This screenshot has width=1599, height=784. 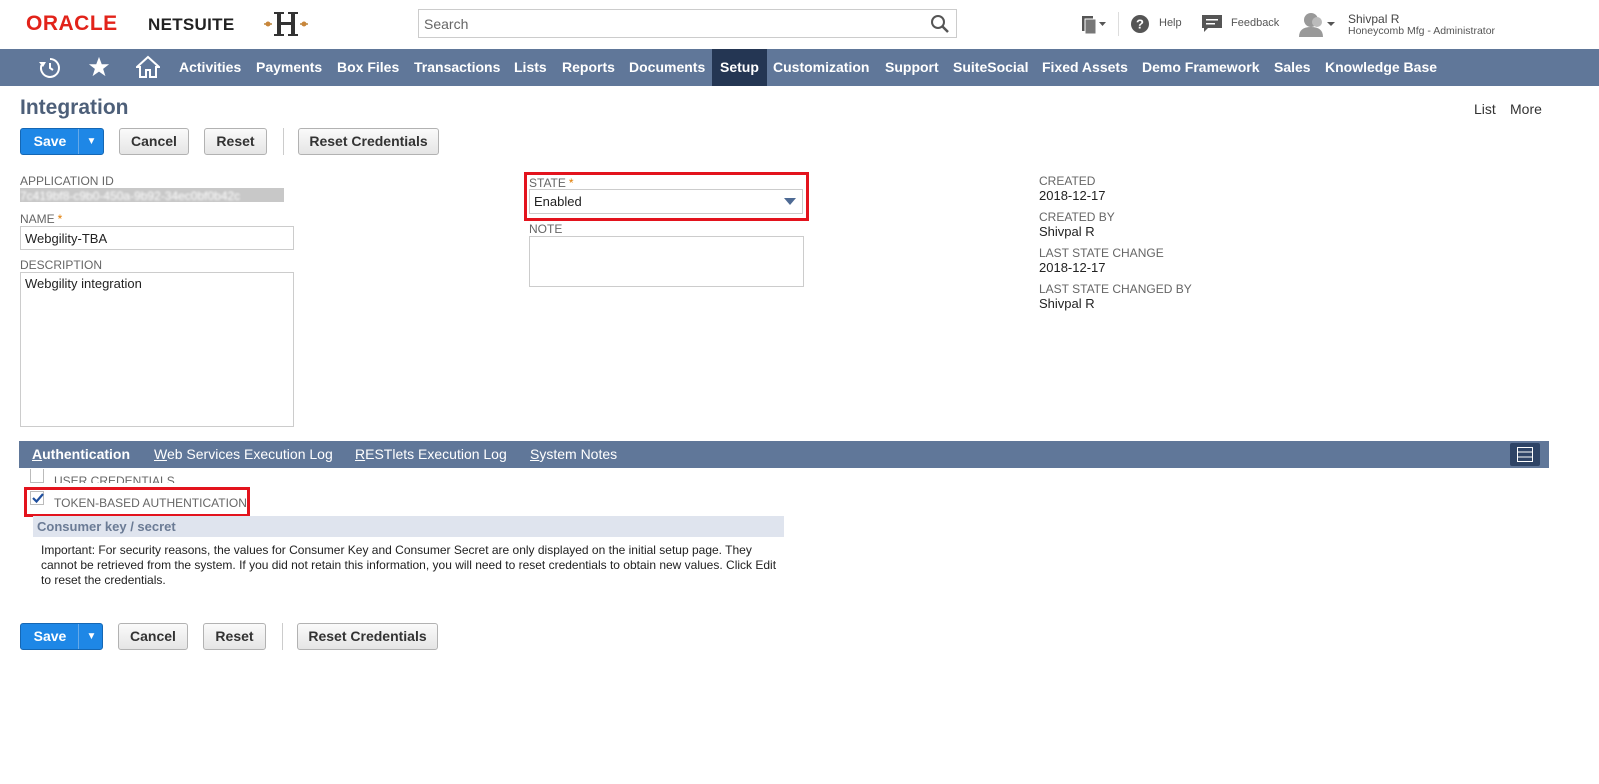 I want to click on help-link: Help, so click(x=1170, y=23).